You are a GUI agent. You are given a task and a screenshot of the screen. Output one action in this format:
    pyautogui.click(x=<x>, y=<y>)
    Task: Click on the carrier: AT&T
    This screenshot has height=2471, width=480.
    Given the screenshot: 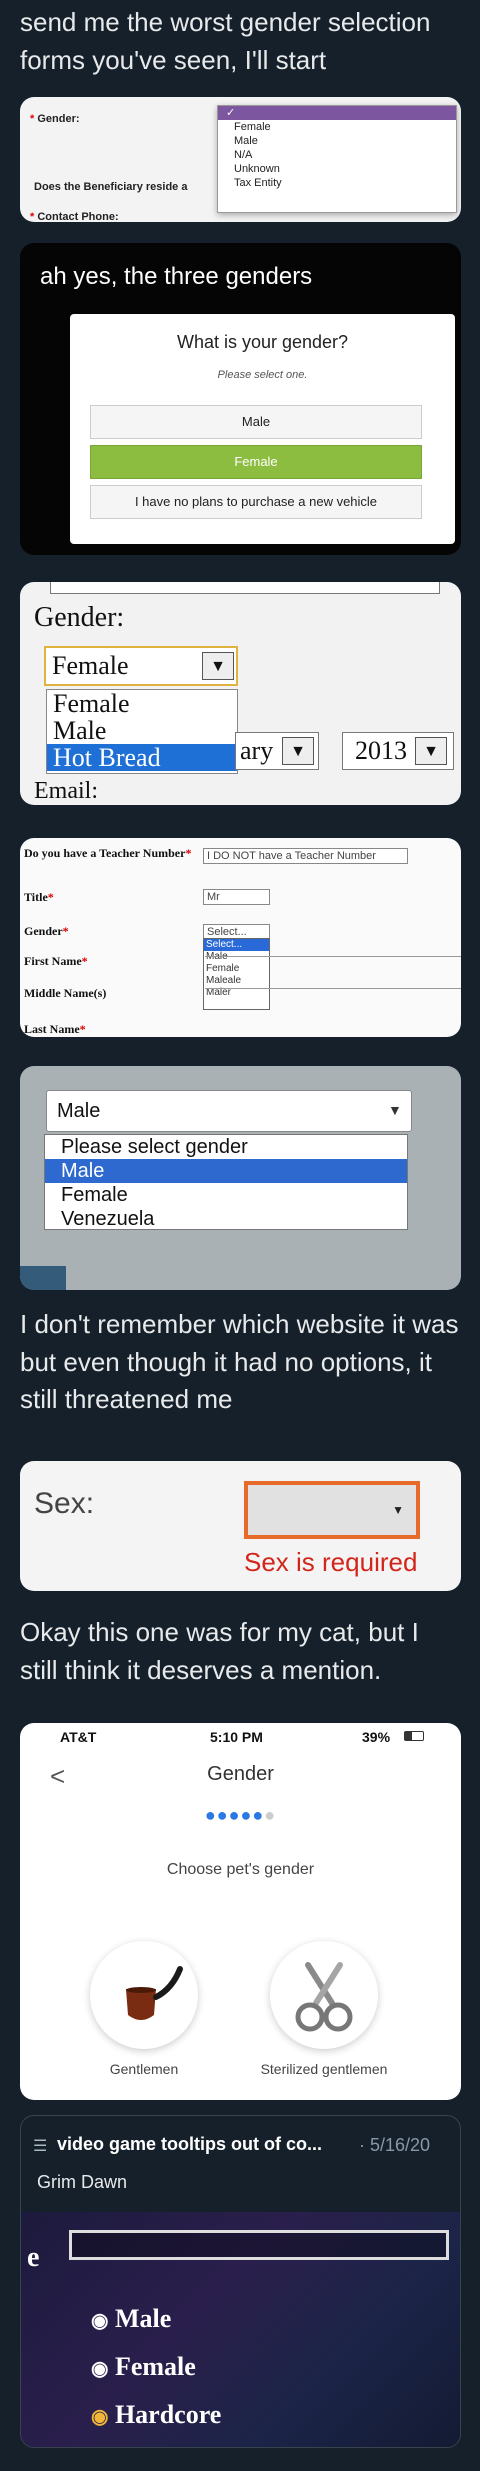 What is the action you would take?
    pyautogui.click(x=78, y=1737)
    